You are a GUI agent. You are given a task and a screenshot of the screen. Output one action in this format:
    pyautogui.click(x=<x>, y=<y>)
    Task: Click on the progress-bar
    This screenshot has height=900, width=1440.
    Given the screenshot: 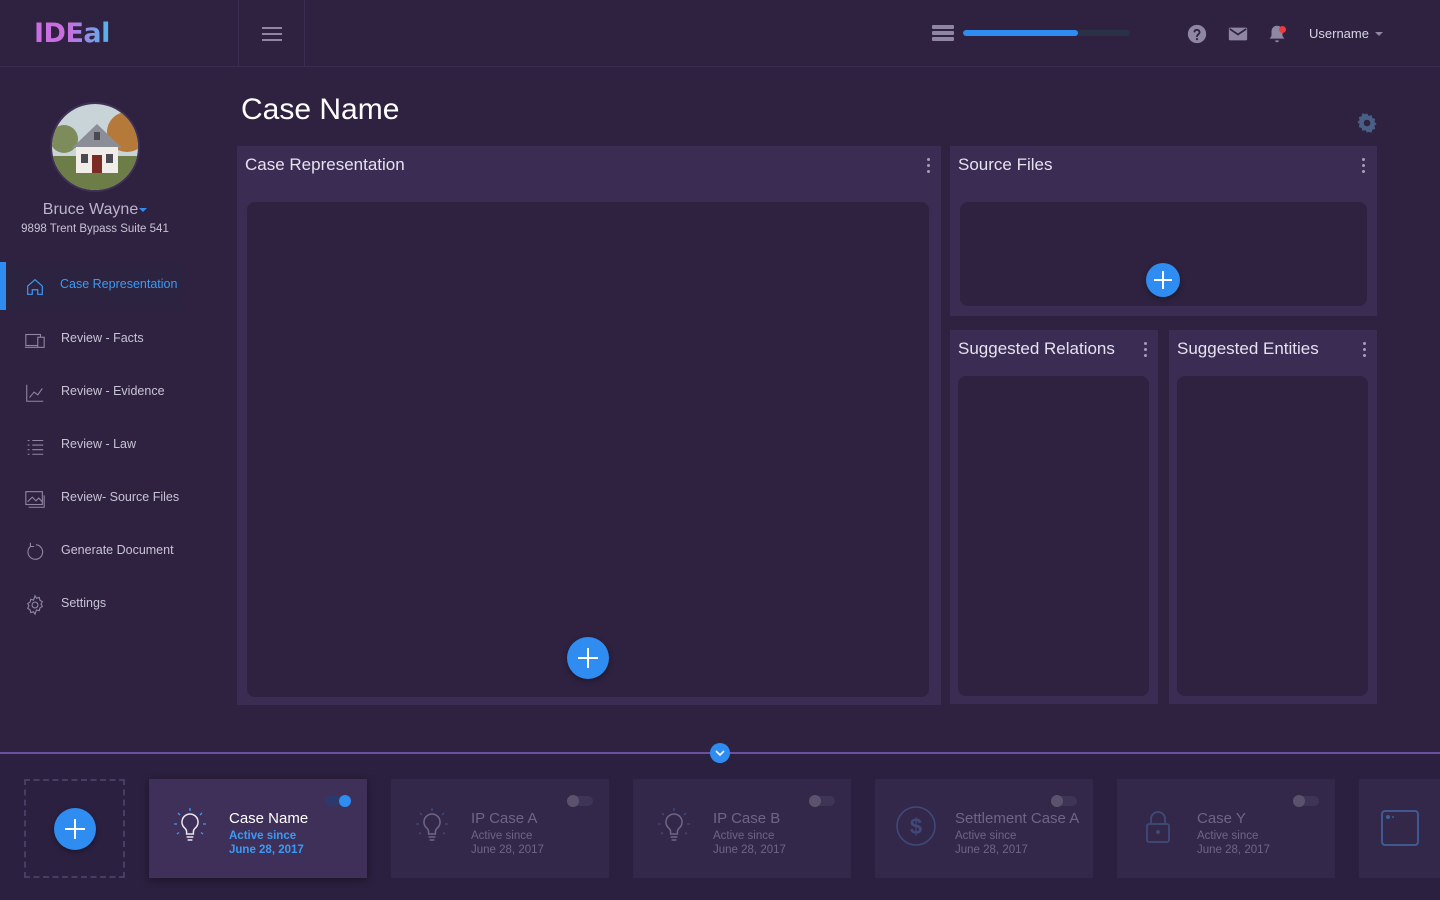 What is the action you would take?
    pyautogui.click(x=1046, y=33)
    